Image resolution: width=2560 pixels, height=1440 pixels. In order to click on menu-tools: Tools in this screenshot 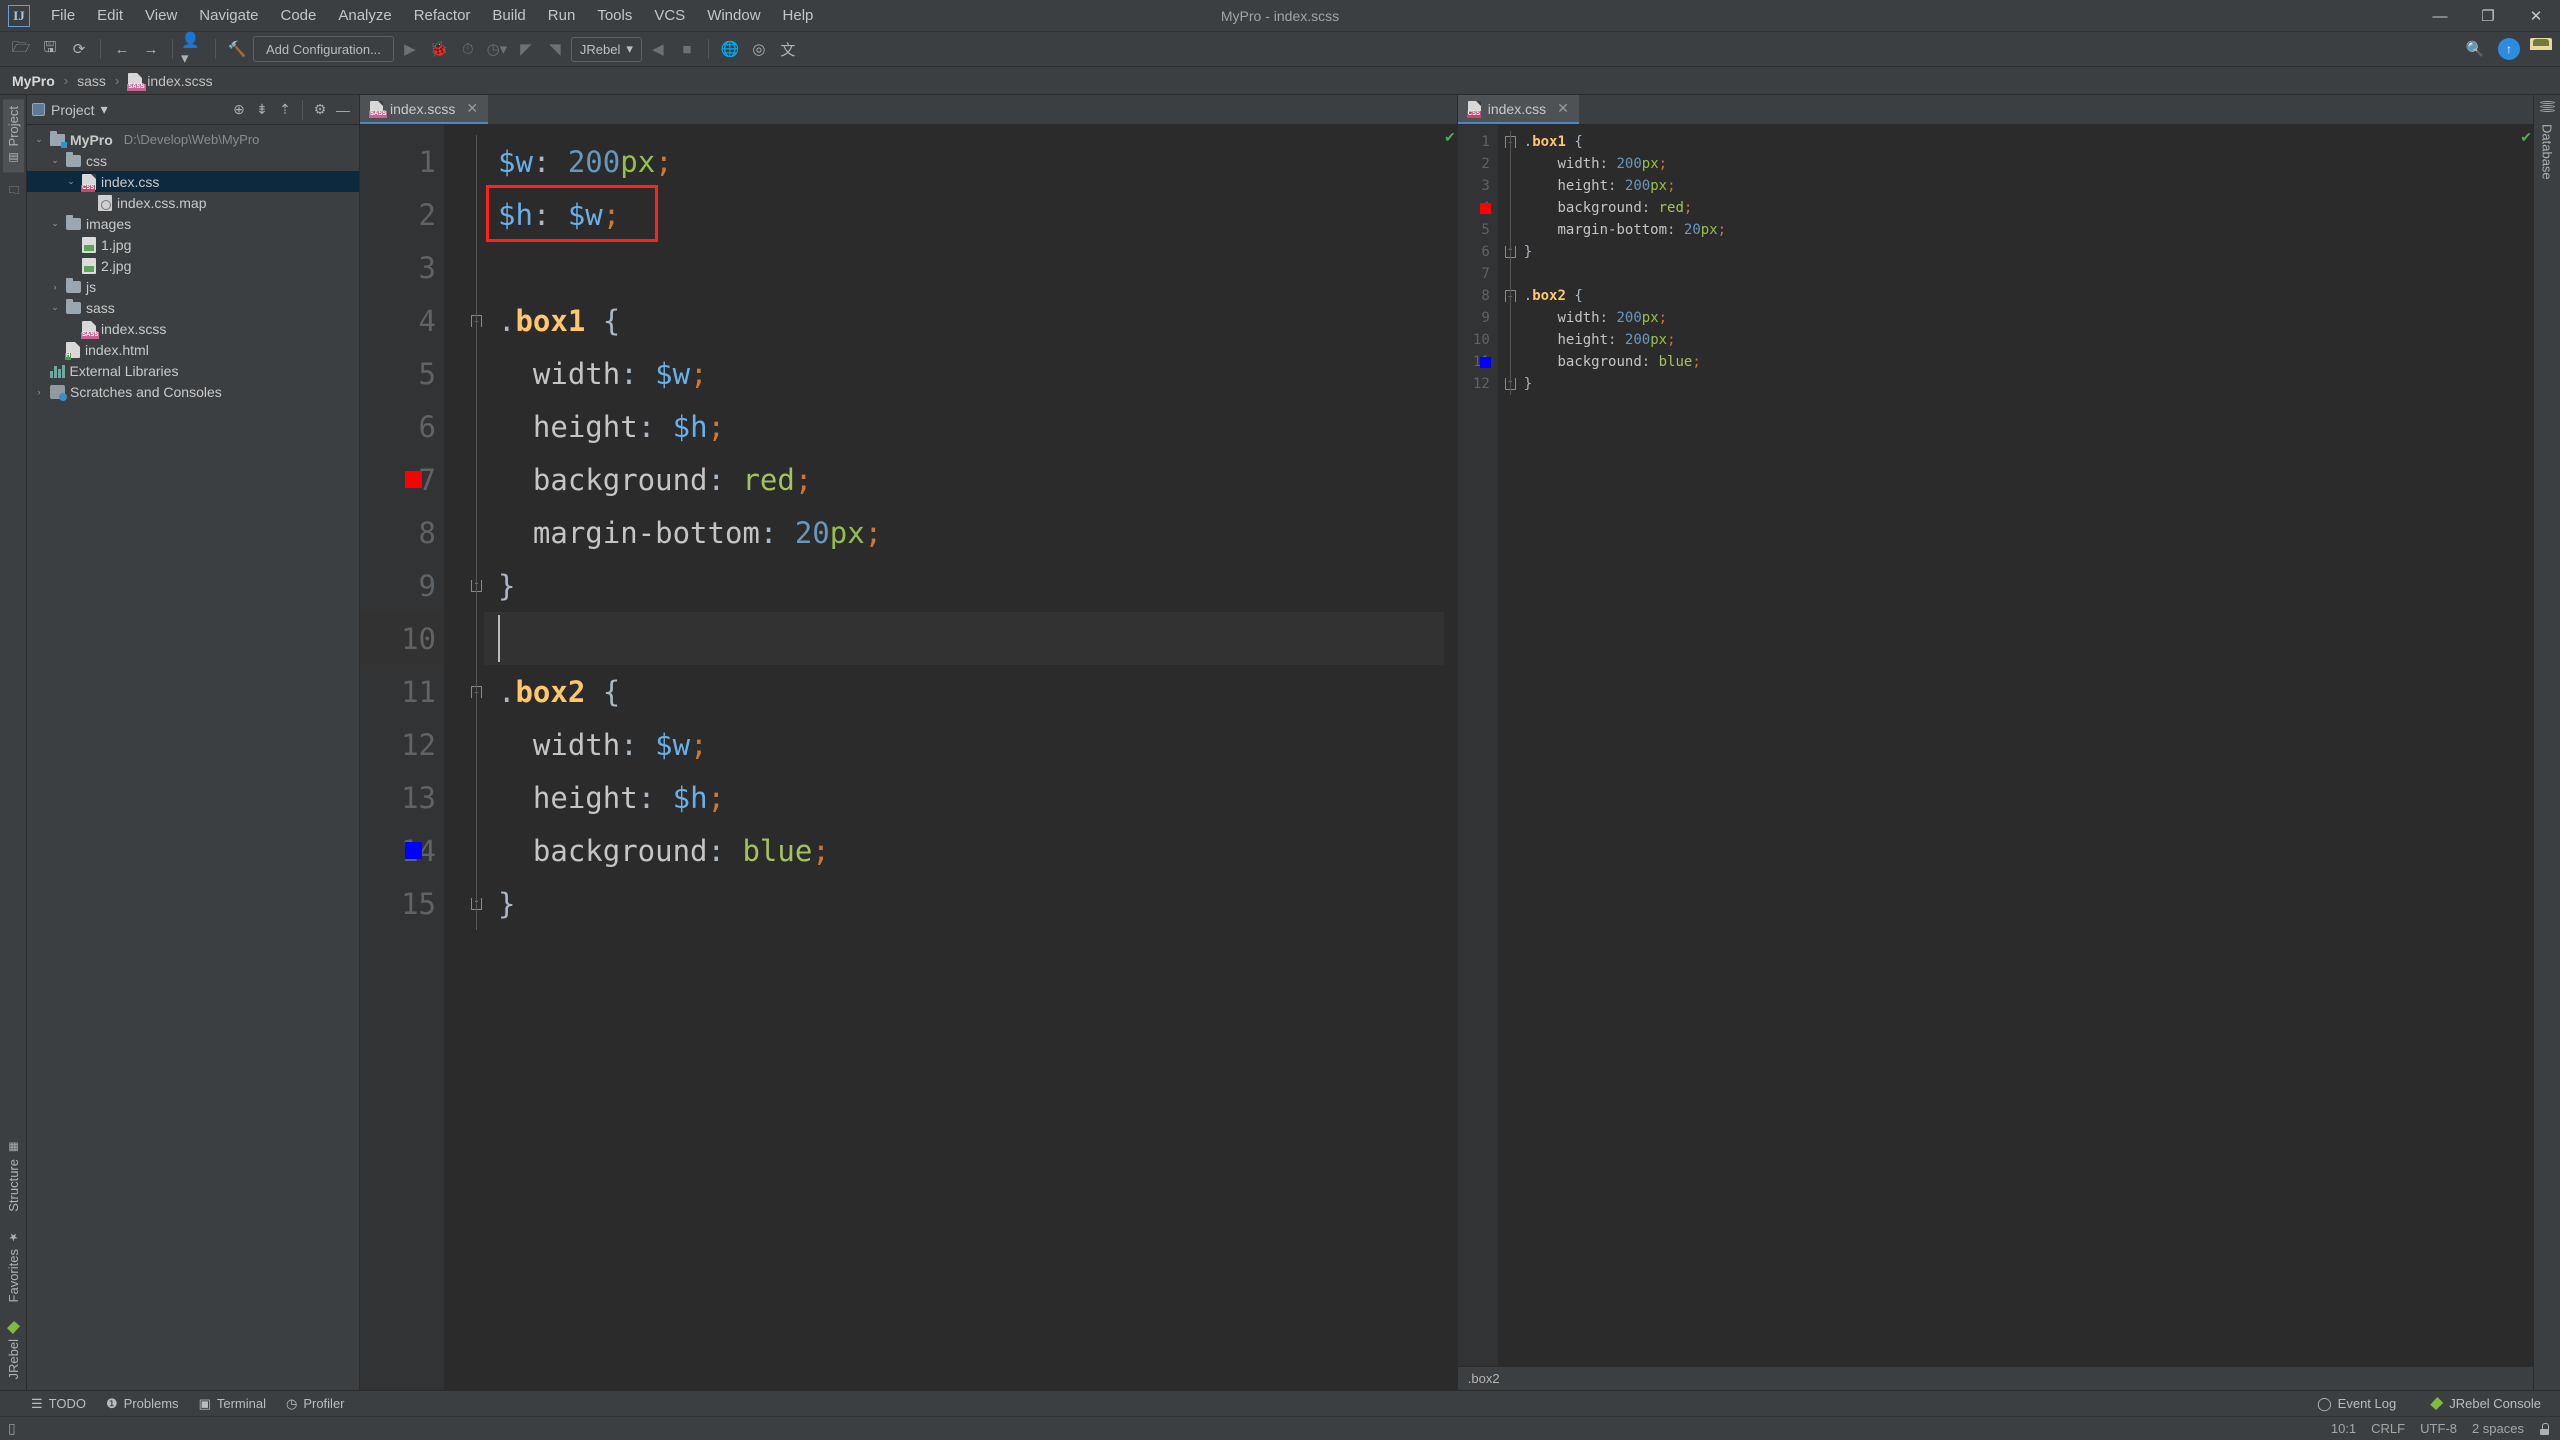, I will do `click(614, 15)`.